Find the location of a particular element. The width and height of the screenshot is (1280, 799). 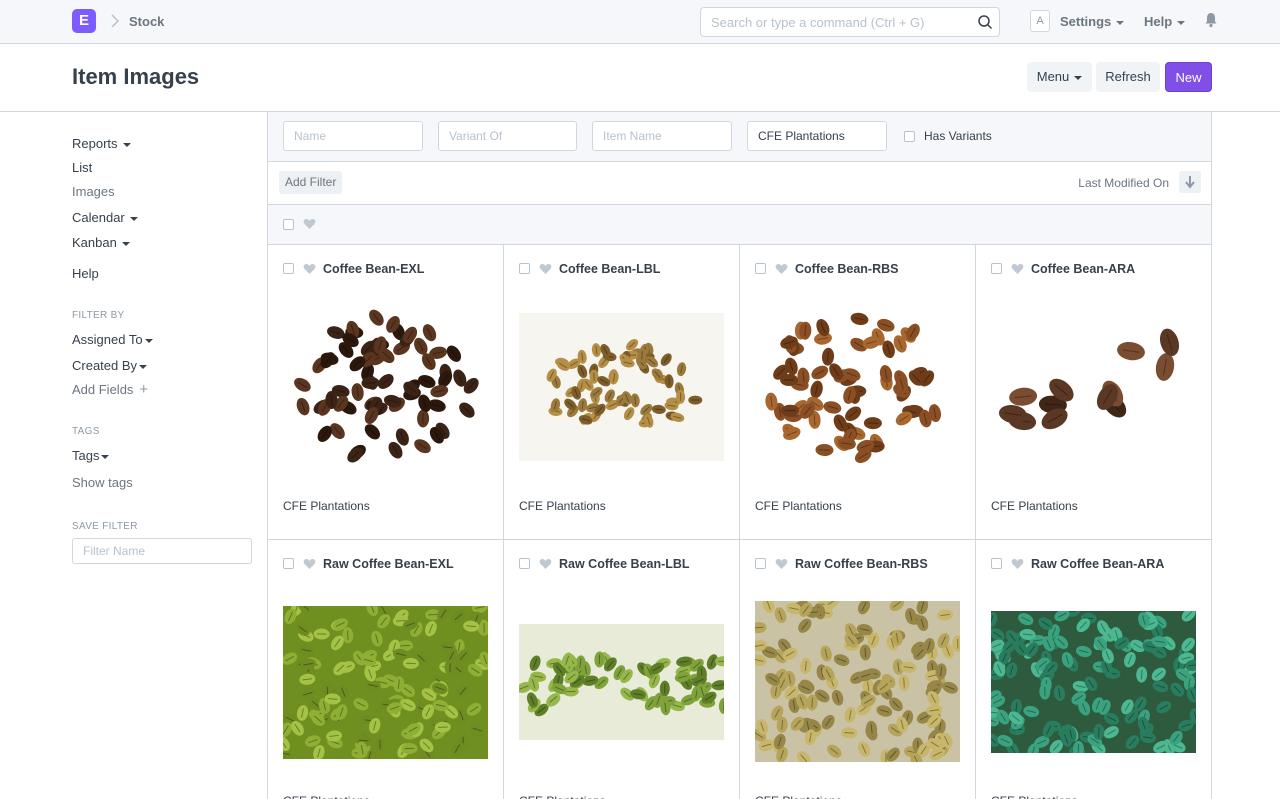

sidebar-reports: Reports is located at coordinates (101, 143).